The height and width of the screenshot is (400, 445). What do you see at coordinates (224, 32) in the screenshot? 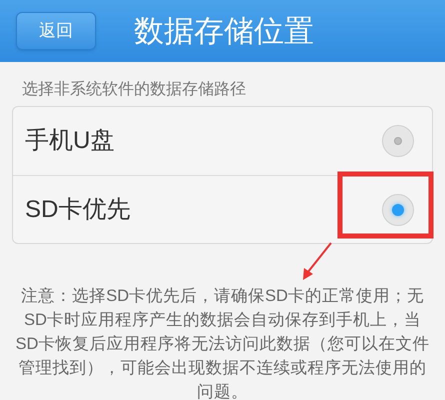
I see `screen-title: 数据存储位置` at bounding box center [224, 32].